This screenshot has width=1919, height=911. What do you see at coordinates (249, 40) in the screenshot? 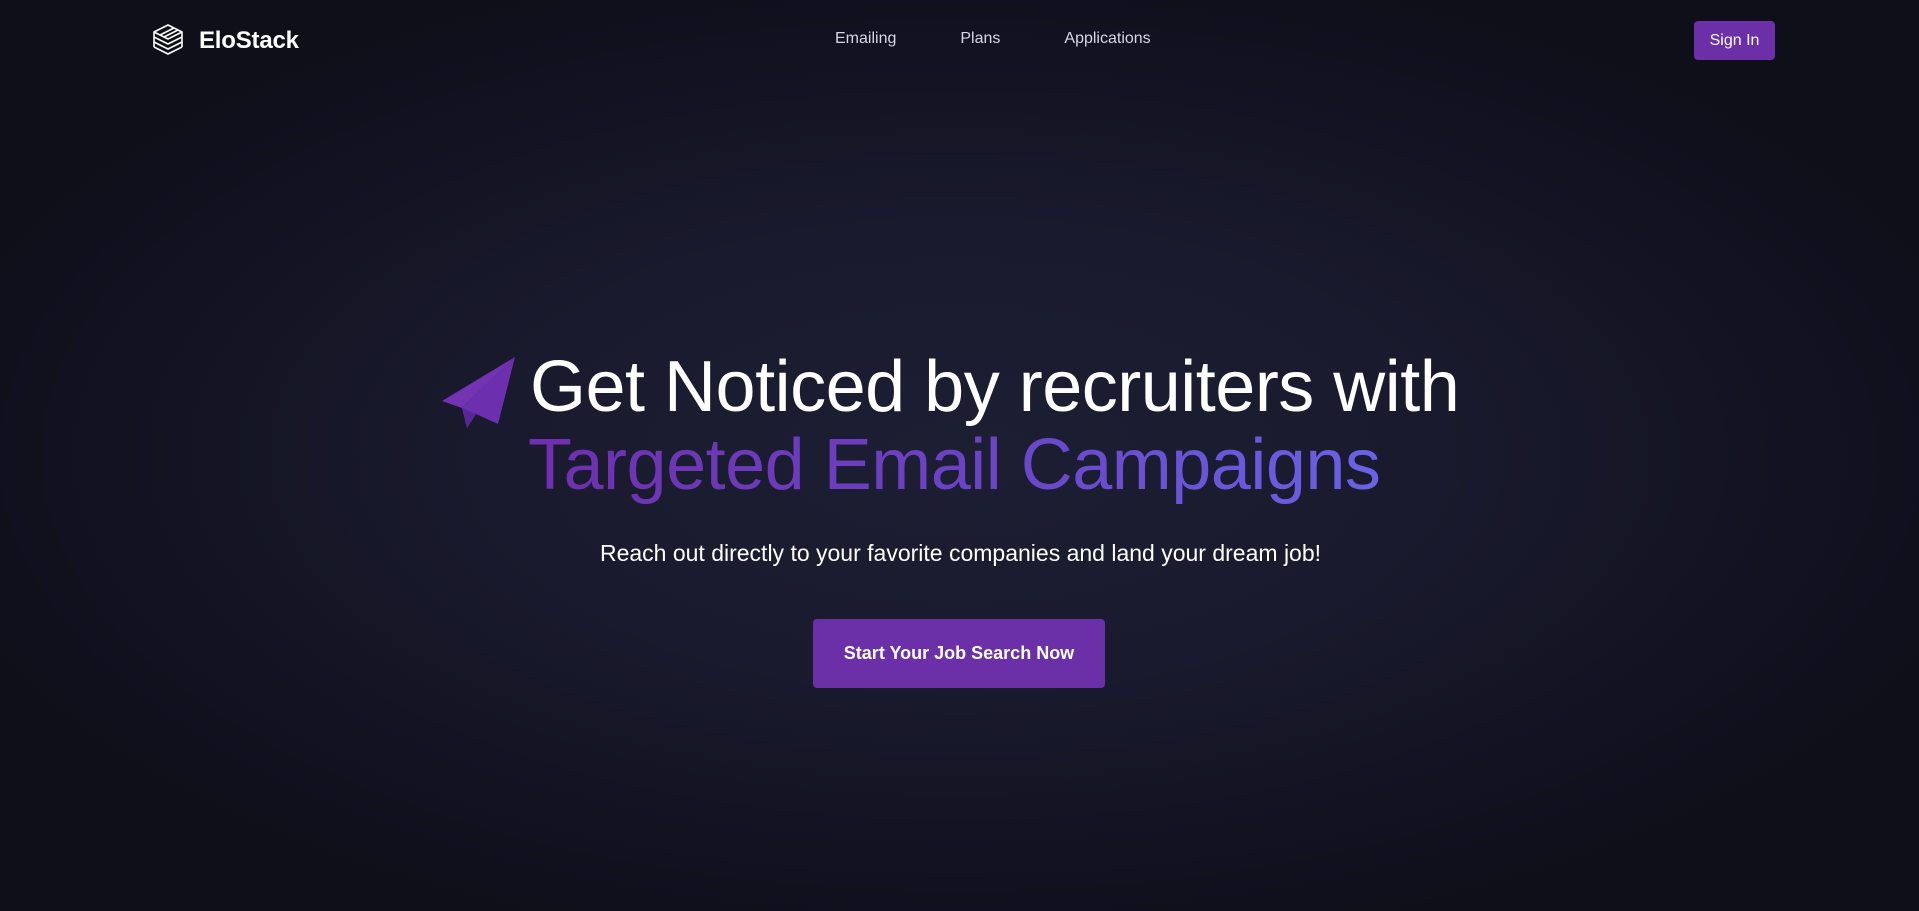
I see `brand-name: EloStack` at bounding box center [249, 40].